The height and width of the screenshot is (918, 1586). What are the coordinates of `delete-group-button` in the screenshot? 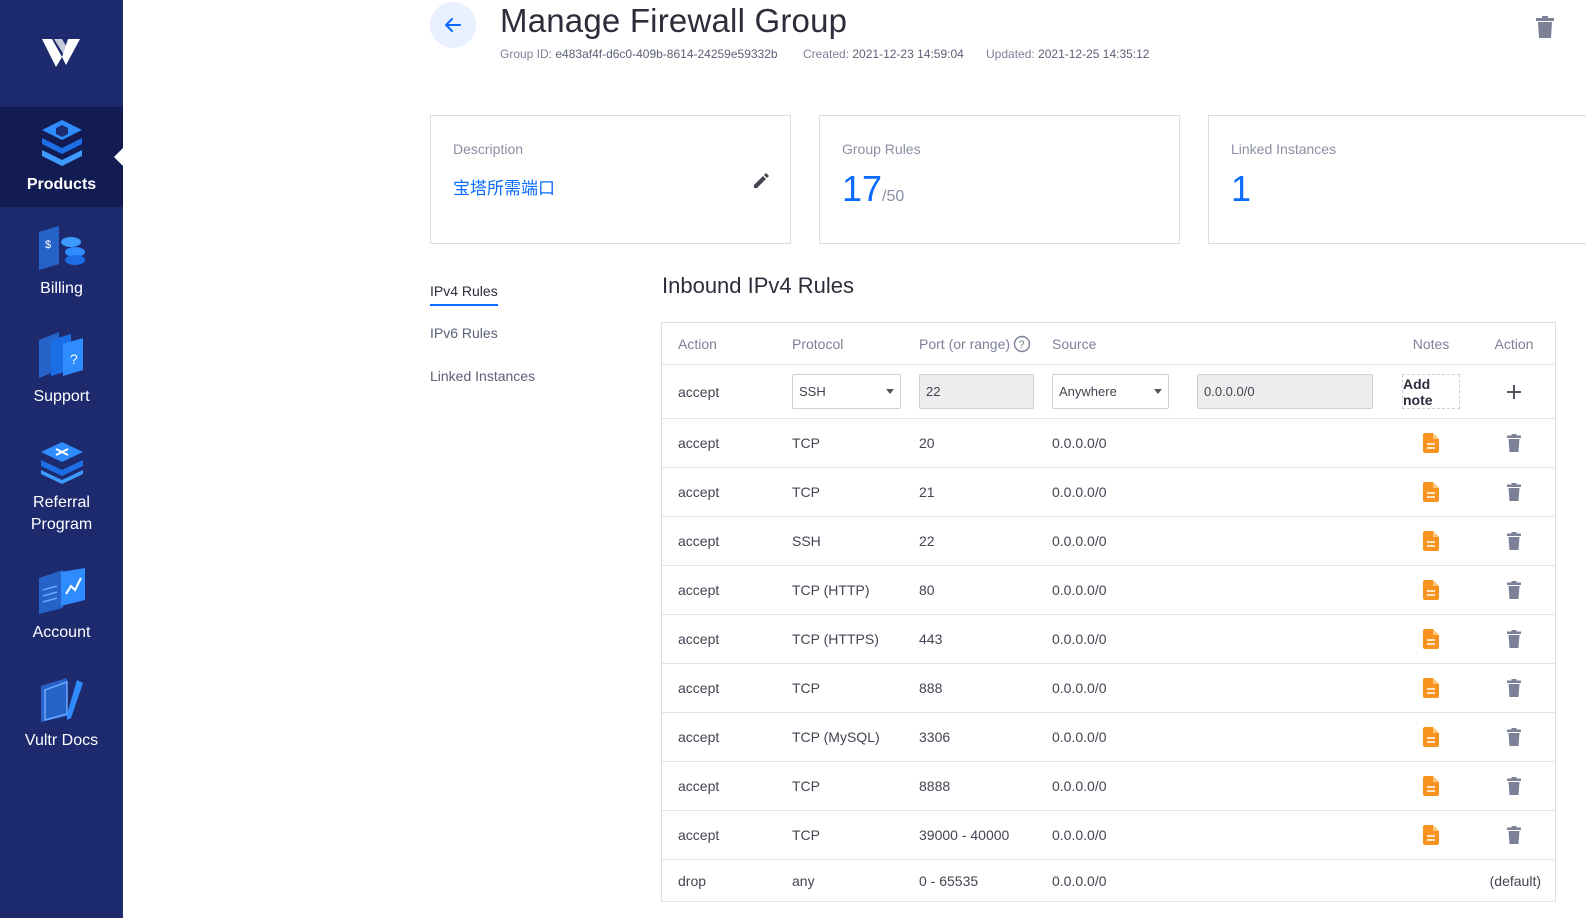 It's located at (1545, 29).